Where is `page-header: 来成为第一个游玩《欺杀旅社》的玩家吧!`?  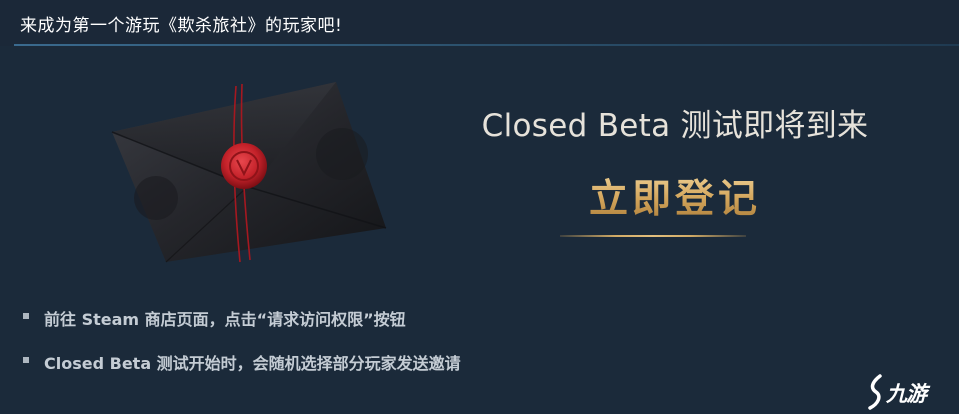
page-header: 来成为第一个游玩《欺杀旅社》的玩家吧! is located at coordinates (479, 22).